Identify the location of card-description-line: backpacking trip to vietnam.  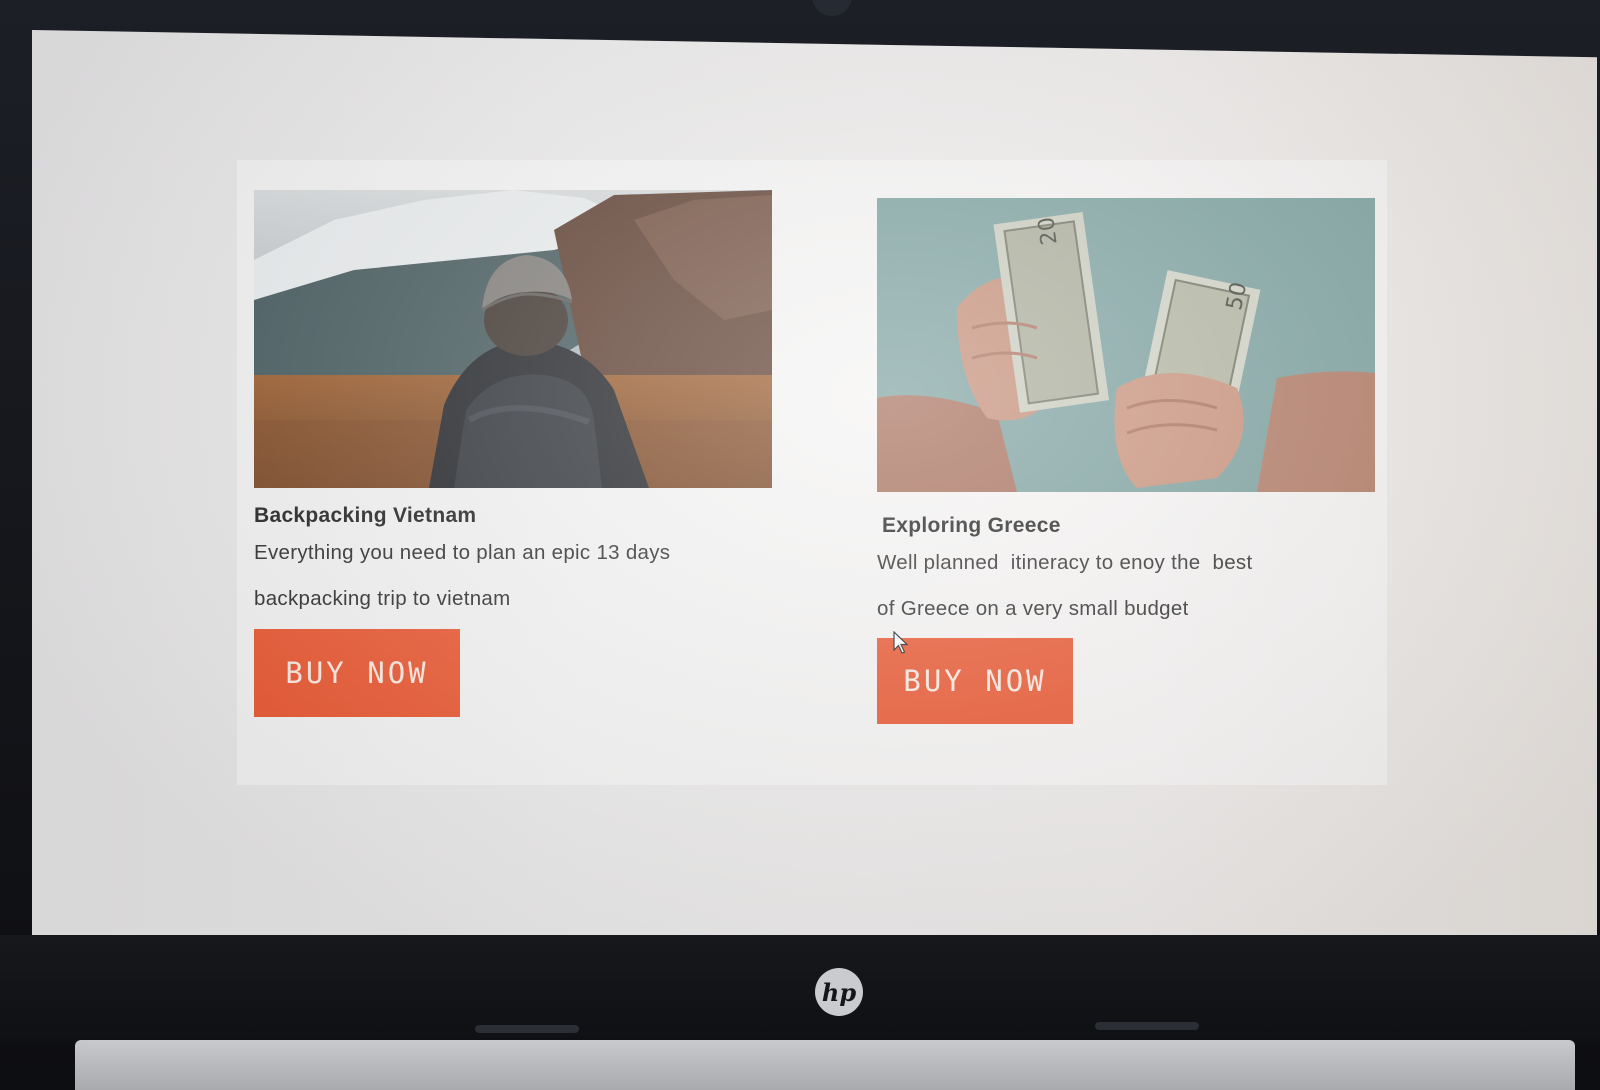
(382, 598).